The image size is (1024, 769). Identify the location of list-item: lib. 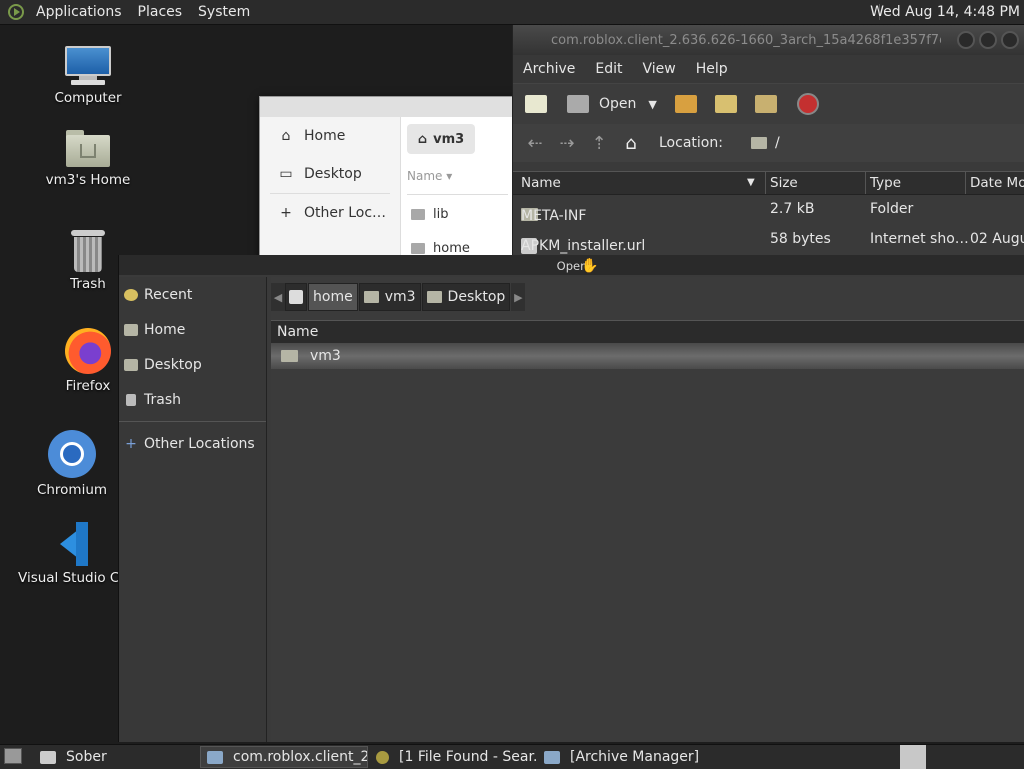
(429, 214).